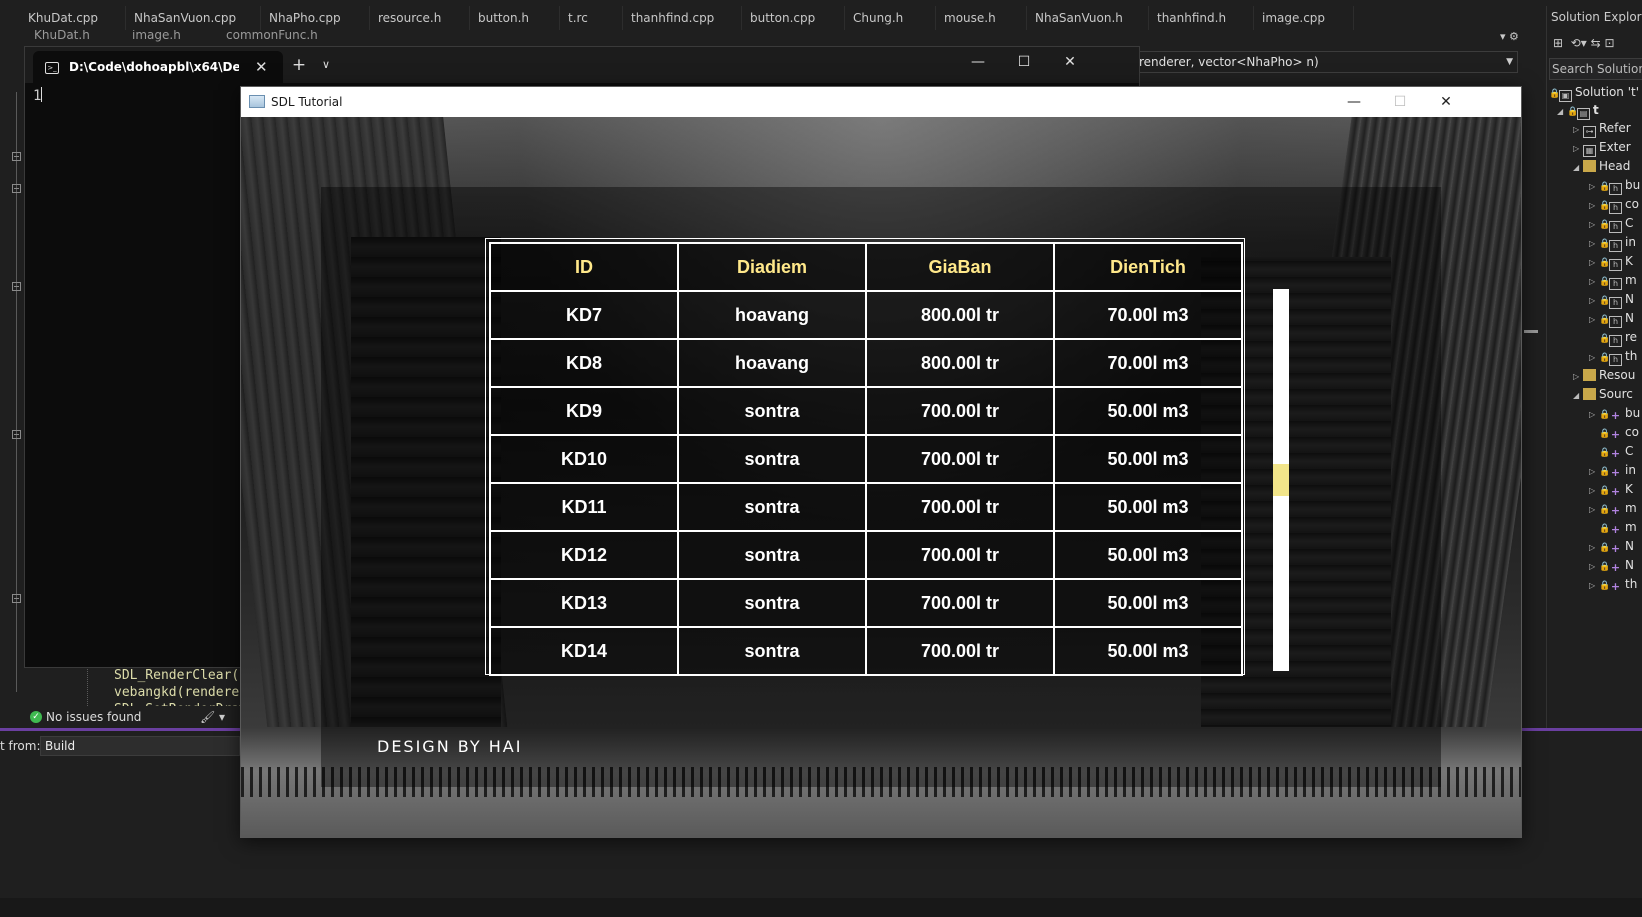 This screenshot has height=917, width=1642. Describe the element at coordinates (866, 507) in the screenshot. I see `table-row: KD11 sontra 700.00l tr 50.00l m3` at that location.